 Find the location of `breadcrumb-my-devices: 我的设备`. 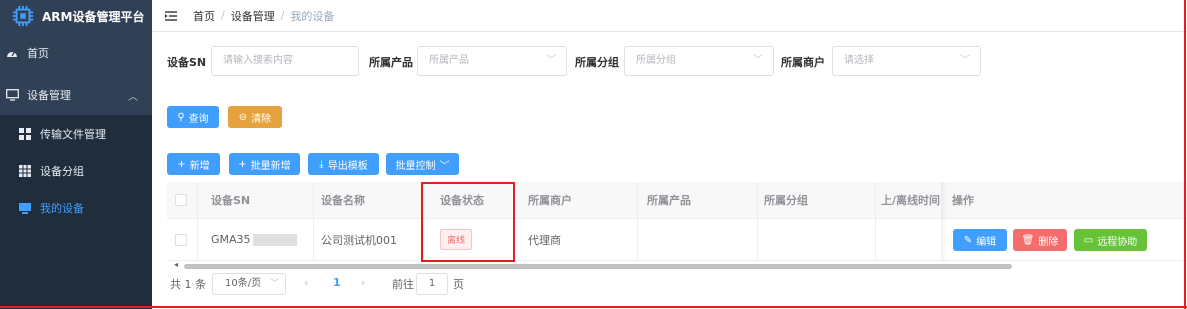

breadcrumb-my-devices: 我的设备 is located at coordinates (312, 16).